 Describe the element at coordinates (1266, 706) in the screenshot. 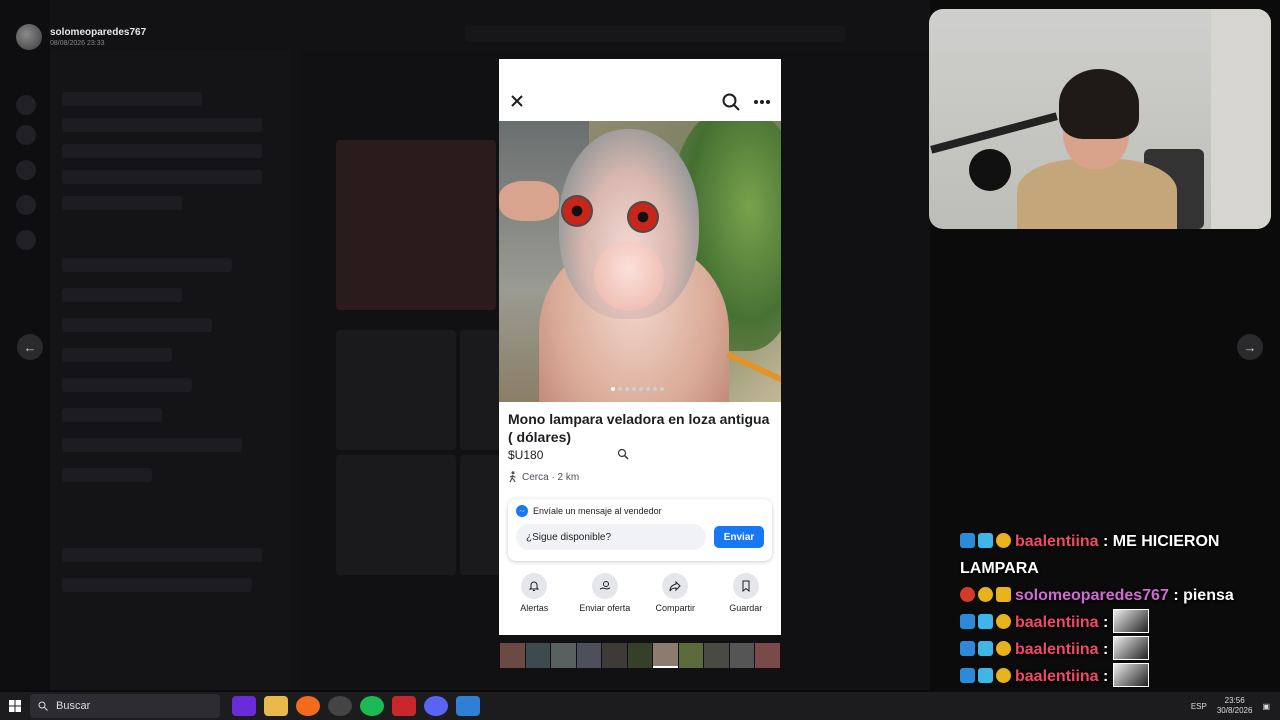

I see `notification-icon: ▣` at that location.